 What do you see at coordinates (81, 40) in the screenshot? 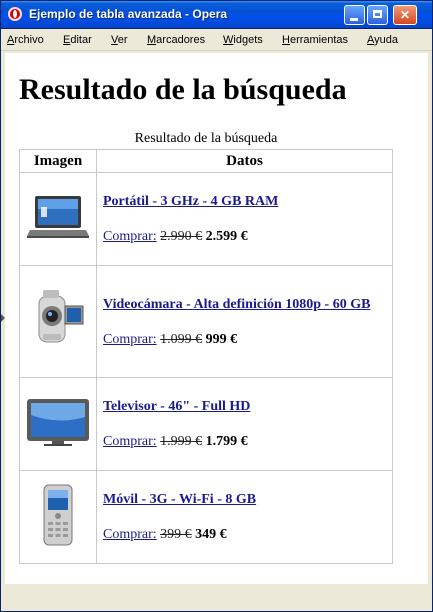
I see `menu-editar-label: ditar` at bounding box center [81, 40].